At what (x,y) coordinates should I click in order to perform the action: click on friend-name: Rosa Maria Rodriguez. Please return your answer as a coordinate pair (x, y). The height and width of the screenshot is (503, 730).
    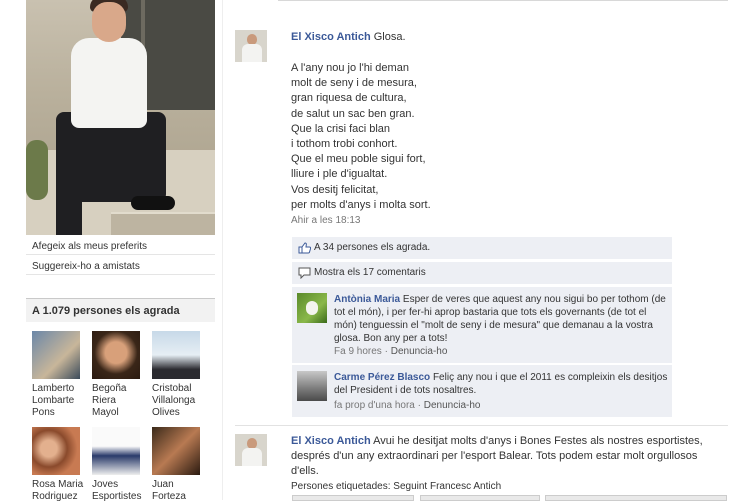
    Looking at the image, I should click on (58, 491).